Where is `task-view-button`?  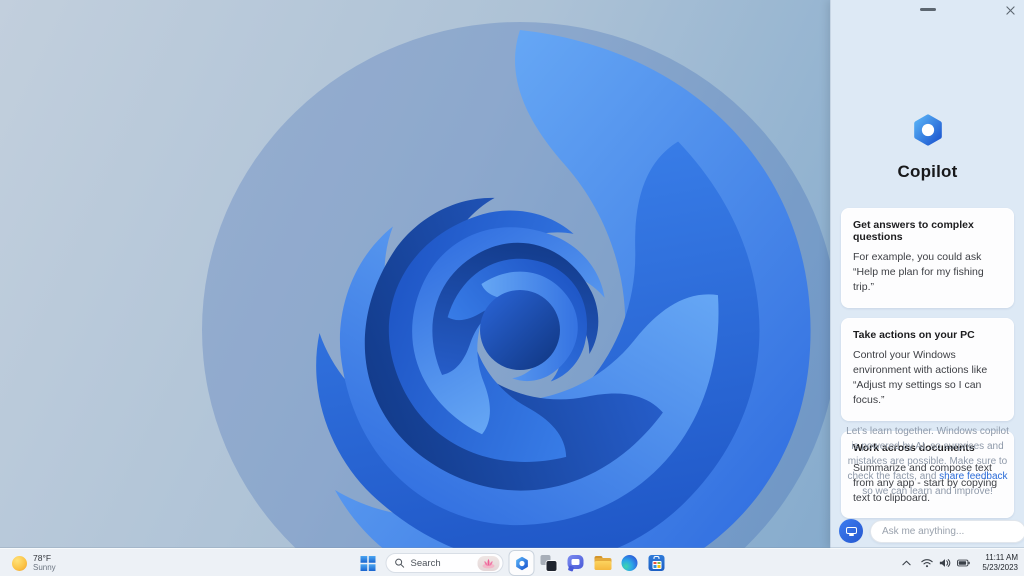
task-view-button is located at coordinates (549, 563).